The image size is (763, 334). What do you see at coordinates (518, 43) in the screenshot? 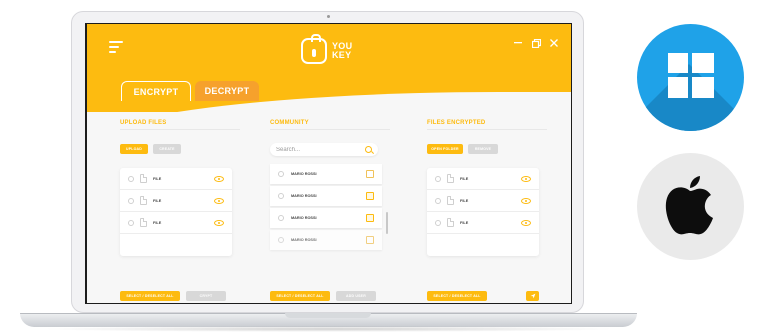
I see `minimize-icon` at bounding box center [518, 43].